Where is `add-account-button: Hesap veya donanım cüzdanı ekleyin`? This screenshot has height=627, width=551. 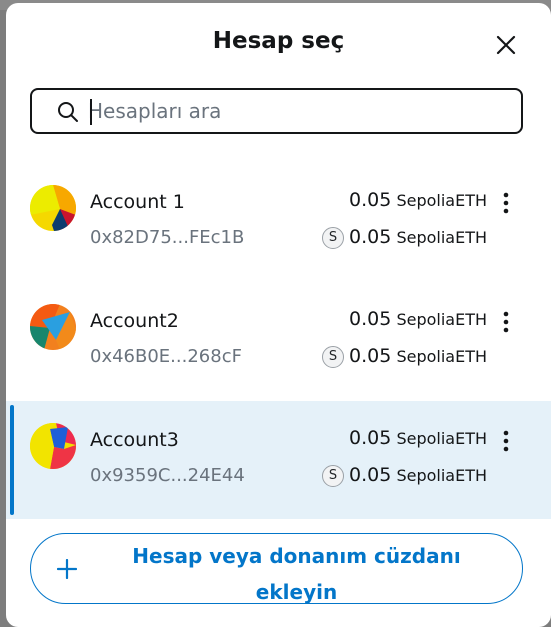
add-account-button: Hesap veya donanım cüzdanı ekleyin is located at coordinates (276, 568).